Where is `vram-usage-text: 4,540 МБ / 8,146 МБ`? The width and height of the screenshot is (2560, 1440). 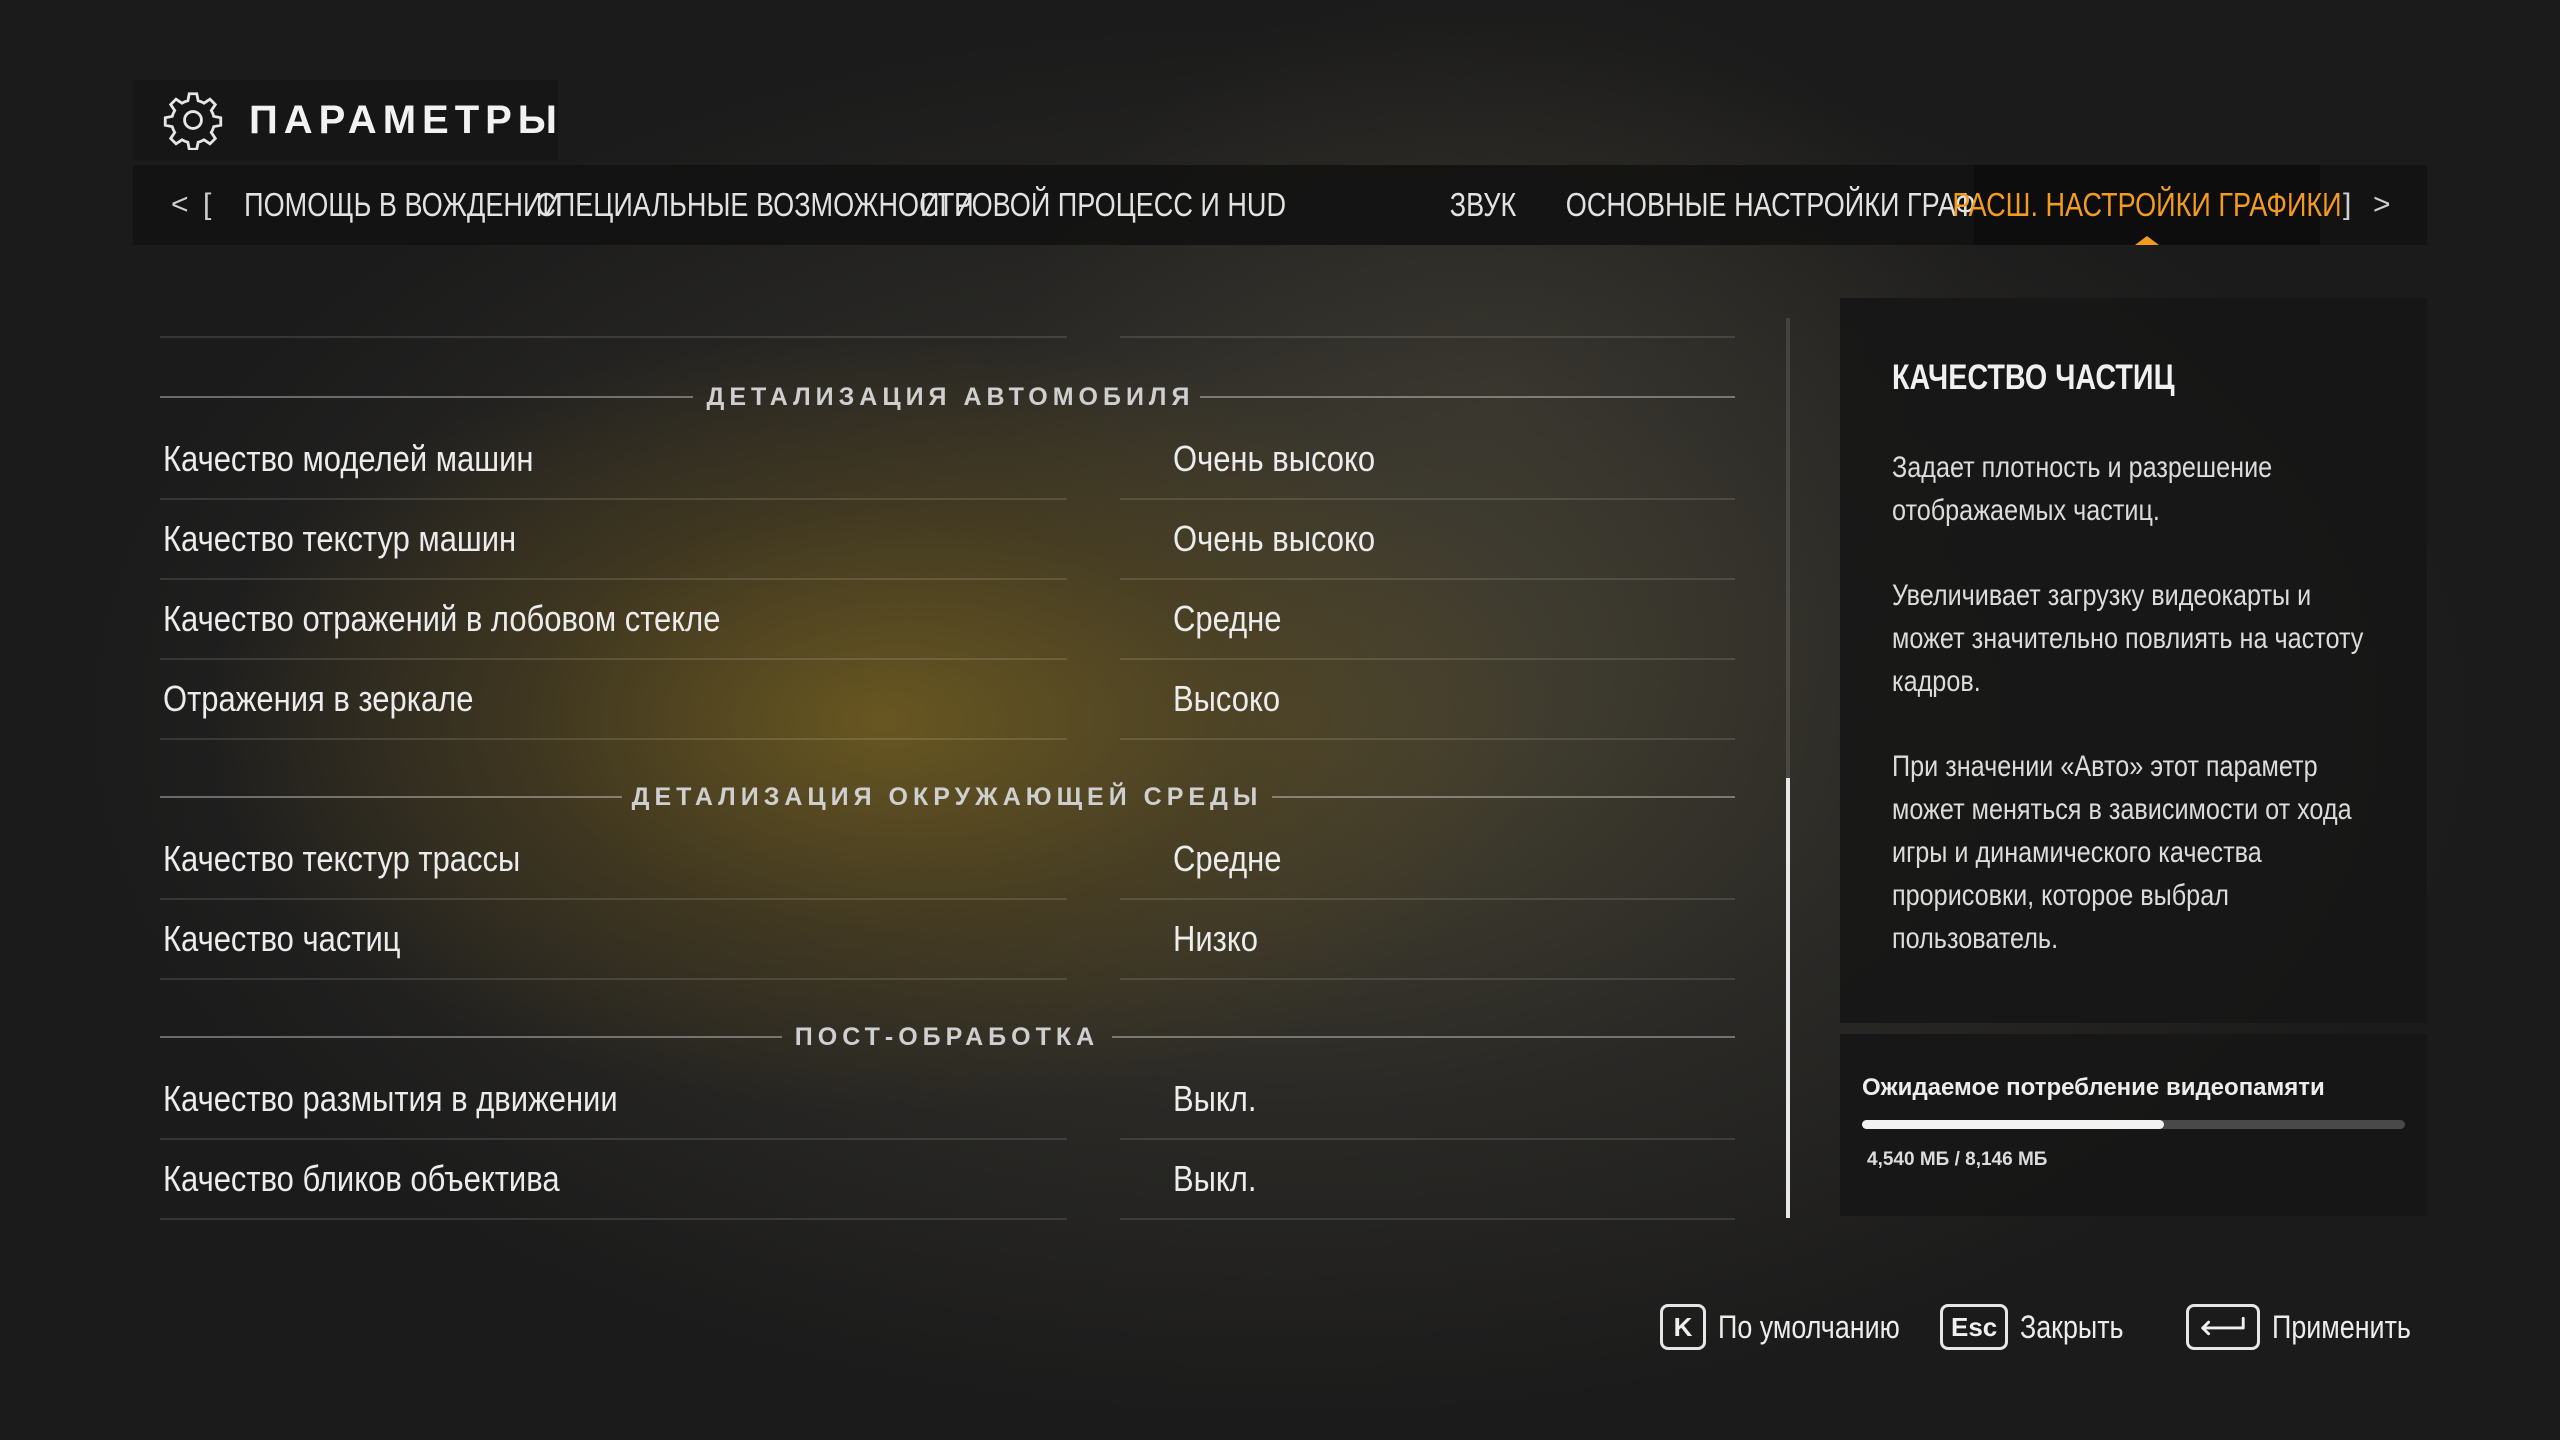 vram-usage-text: 4,540 МБ / 8,146 МБ is located at coordinates (1957, 1159).